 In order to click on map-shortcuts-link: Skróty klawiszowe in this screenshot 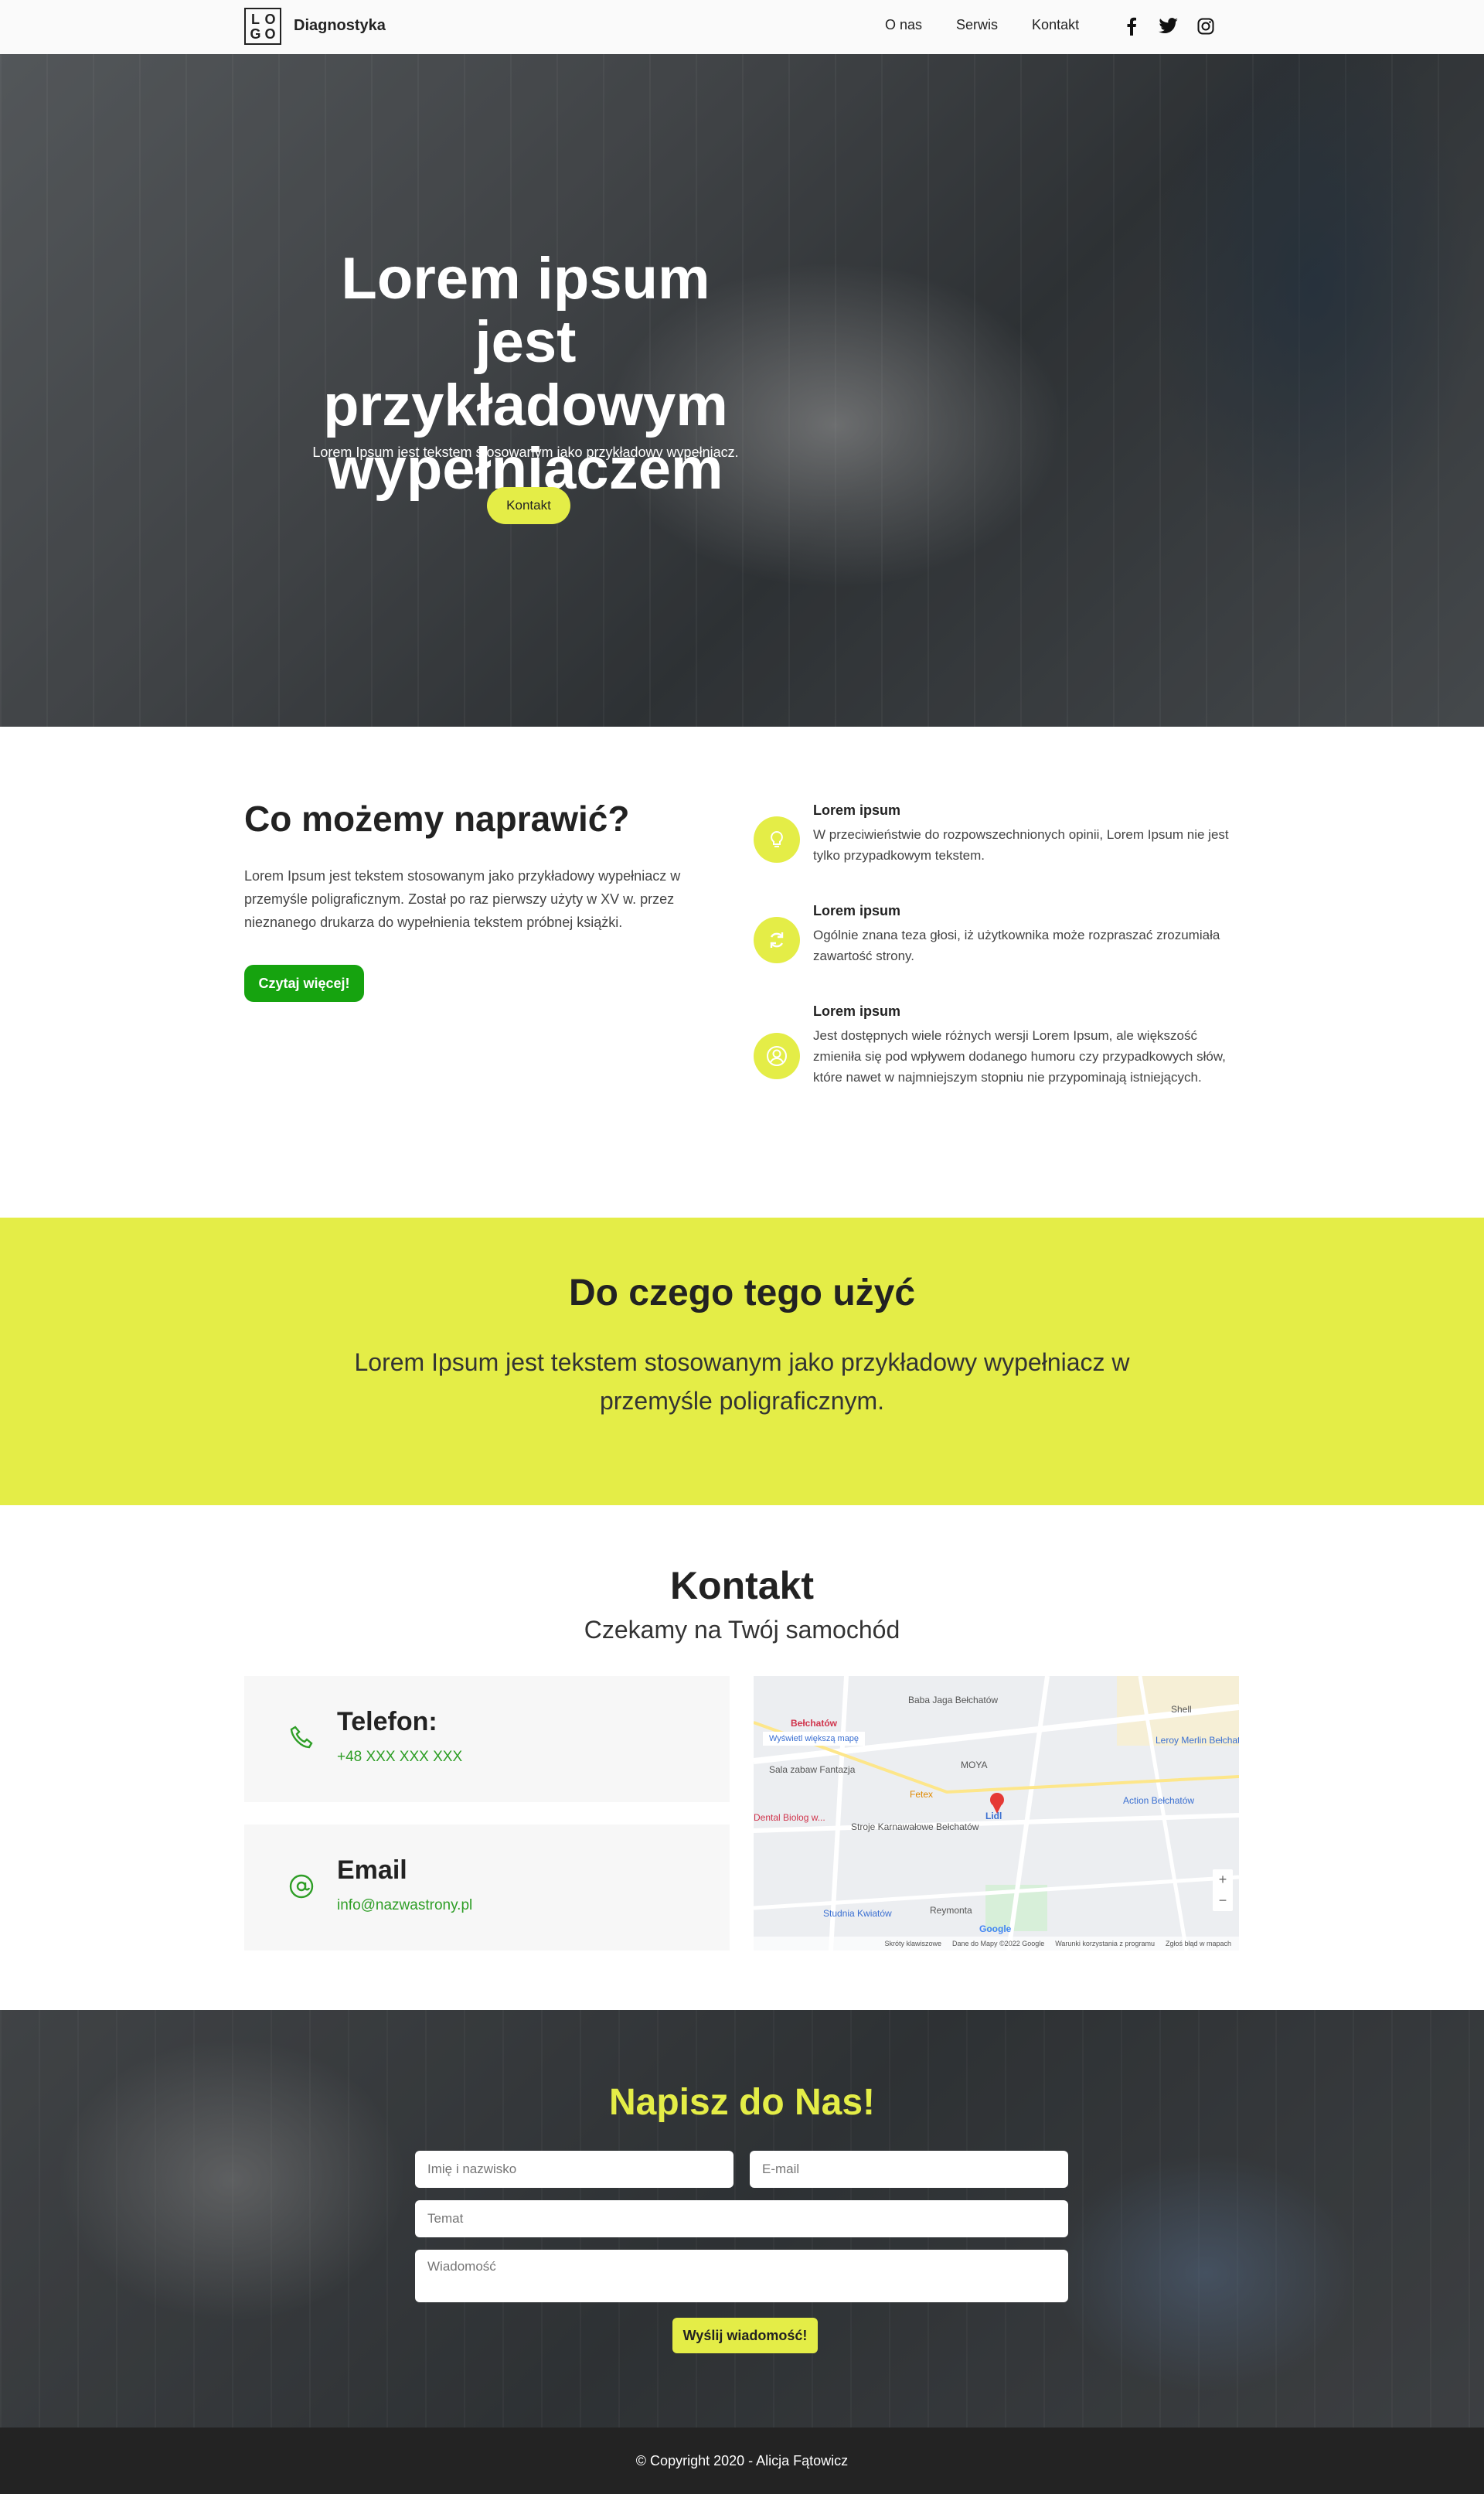, I will do `click(912, 1943)`.